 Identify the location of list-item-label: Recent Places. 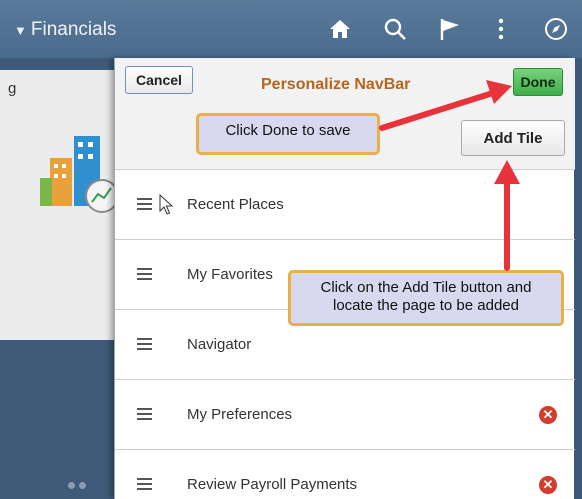
(235, 204).